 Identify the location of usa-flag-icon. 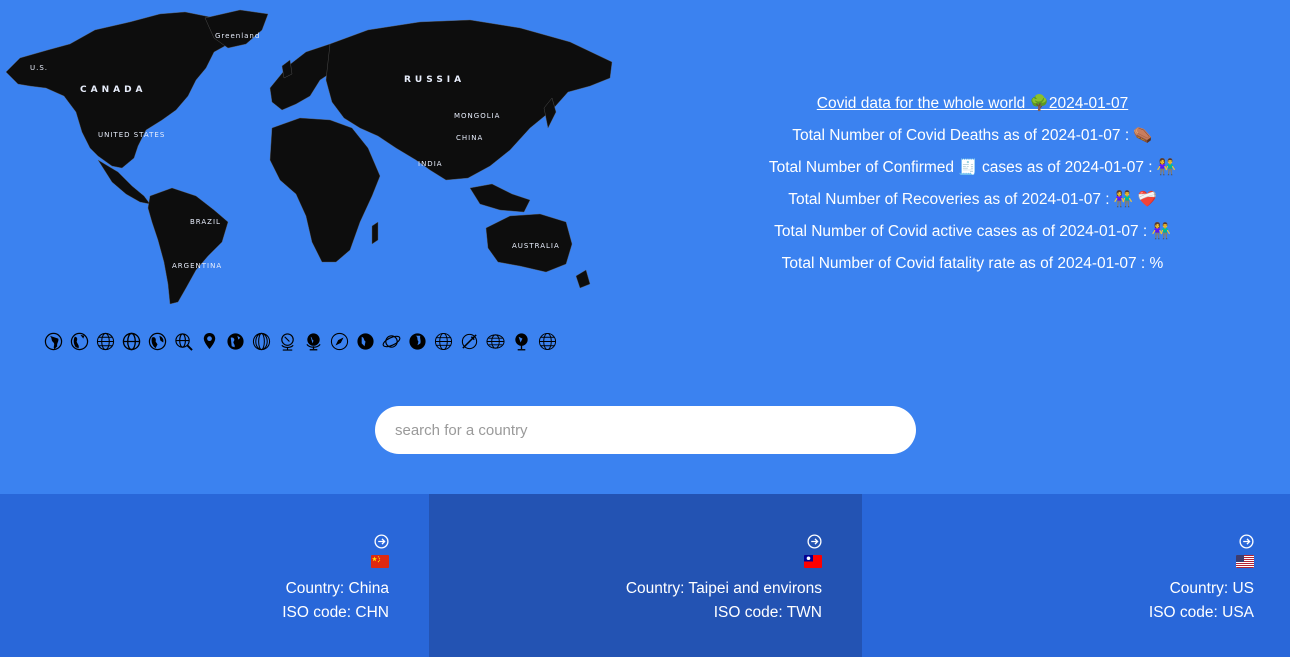
(1245, 561).